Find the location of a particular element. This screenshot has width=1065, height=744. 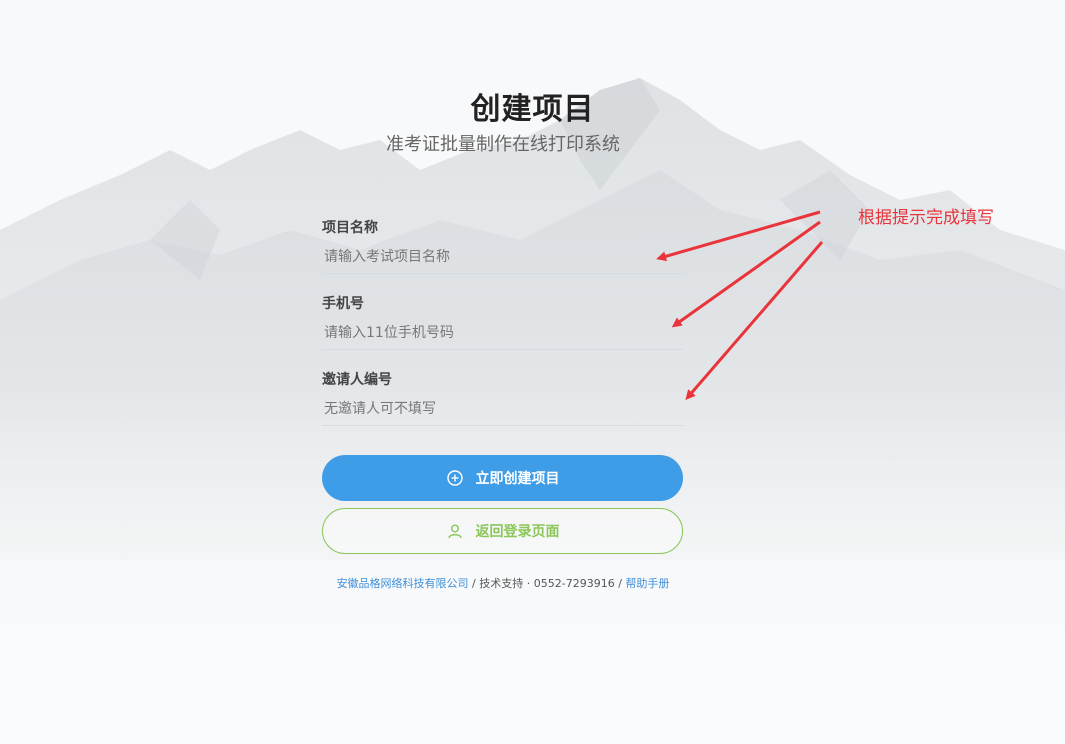

inviter-id-input is located at coordinates (502, 409).